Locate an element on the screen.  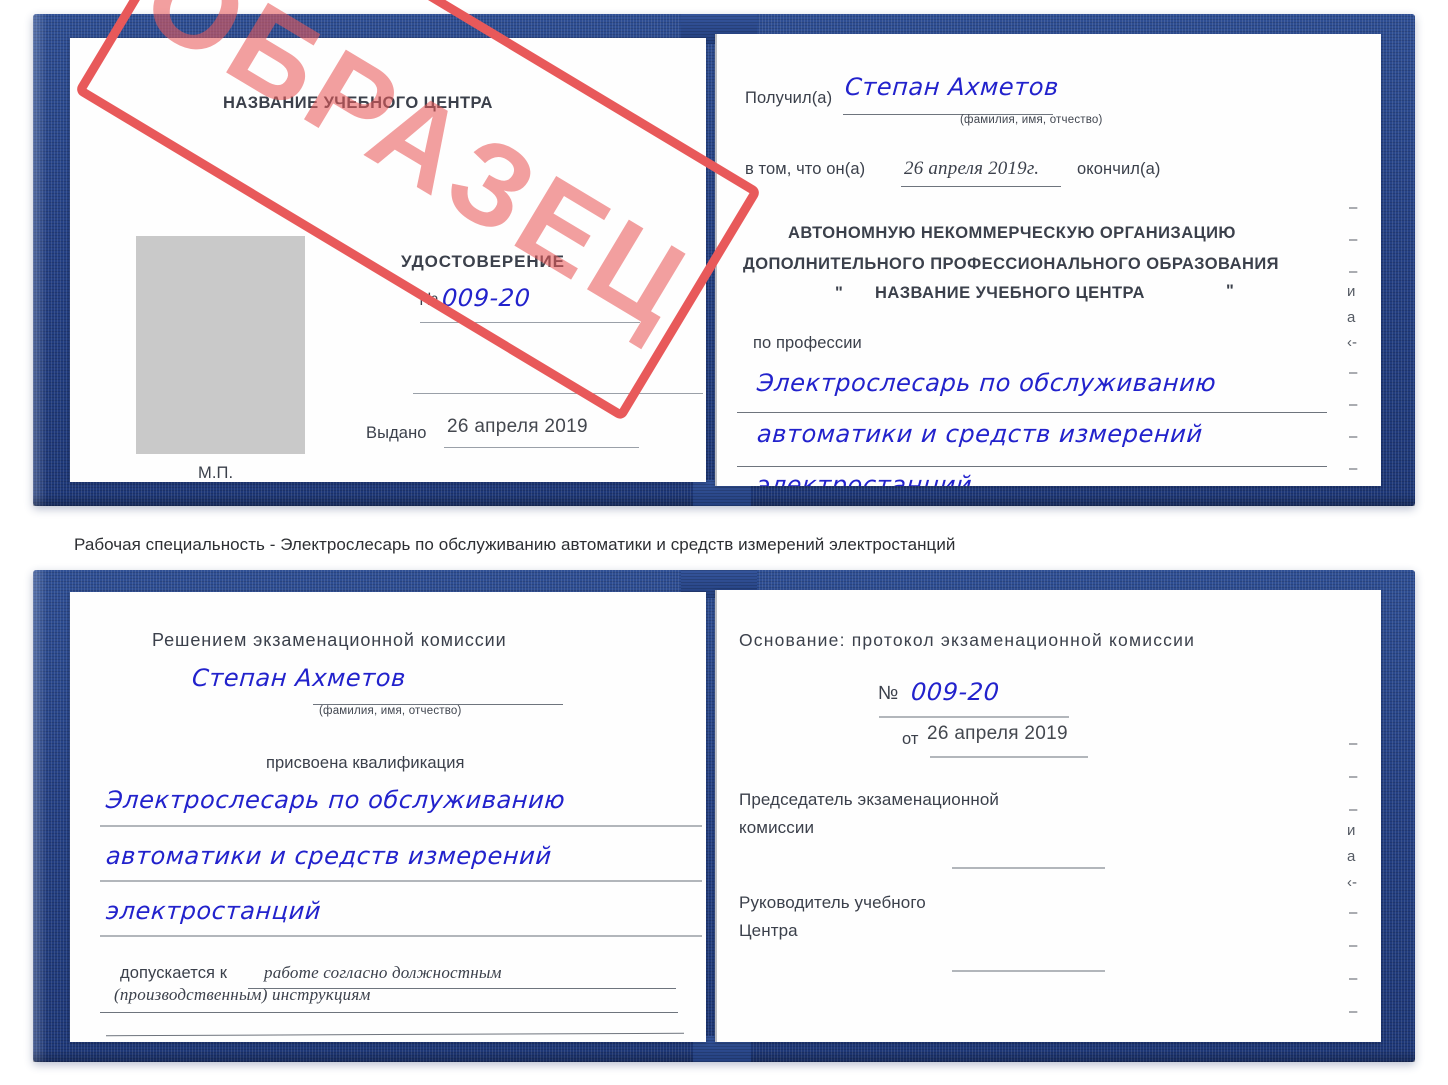
protocol-number-label: № is located at coordinates (888, 693).